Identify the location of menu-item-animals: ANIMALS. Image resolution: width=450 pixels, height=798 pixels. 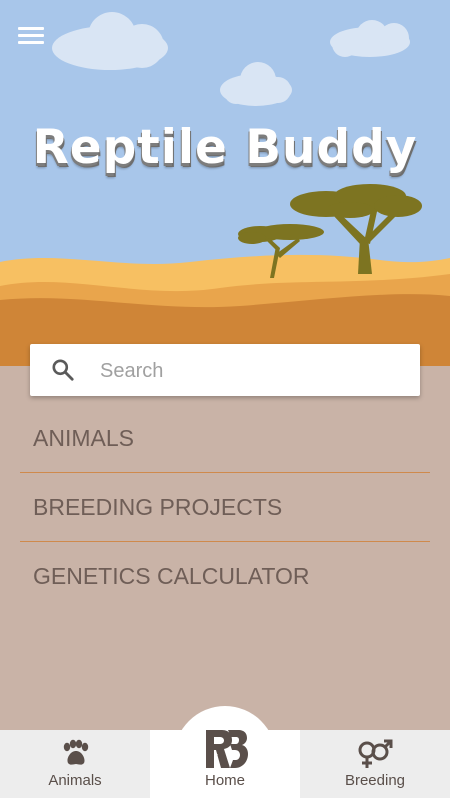
(225, 438).